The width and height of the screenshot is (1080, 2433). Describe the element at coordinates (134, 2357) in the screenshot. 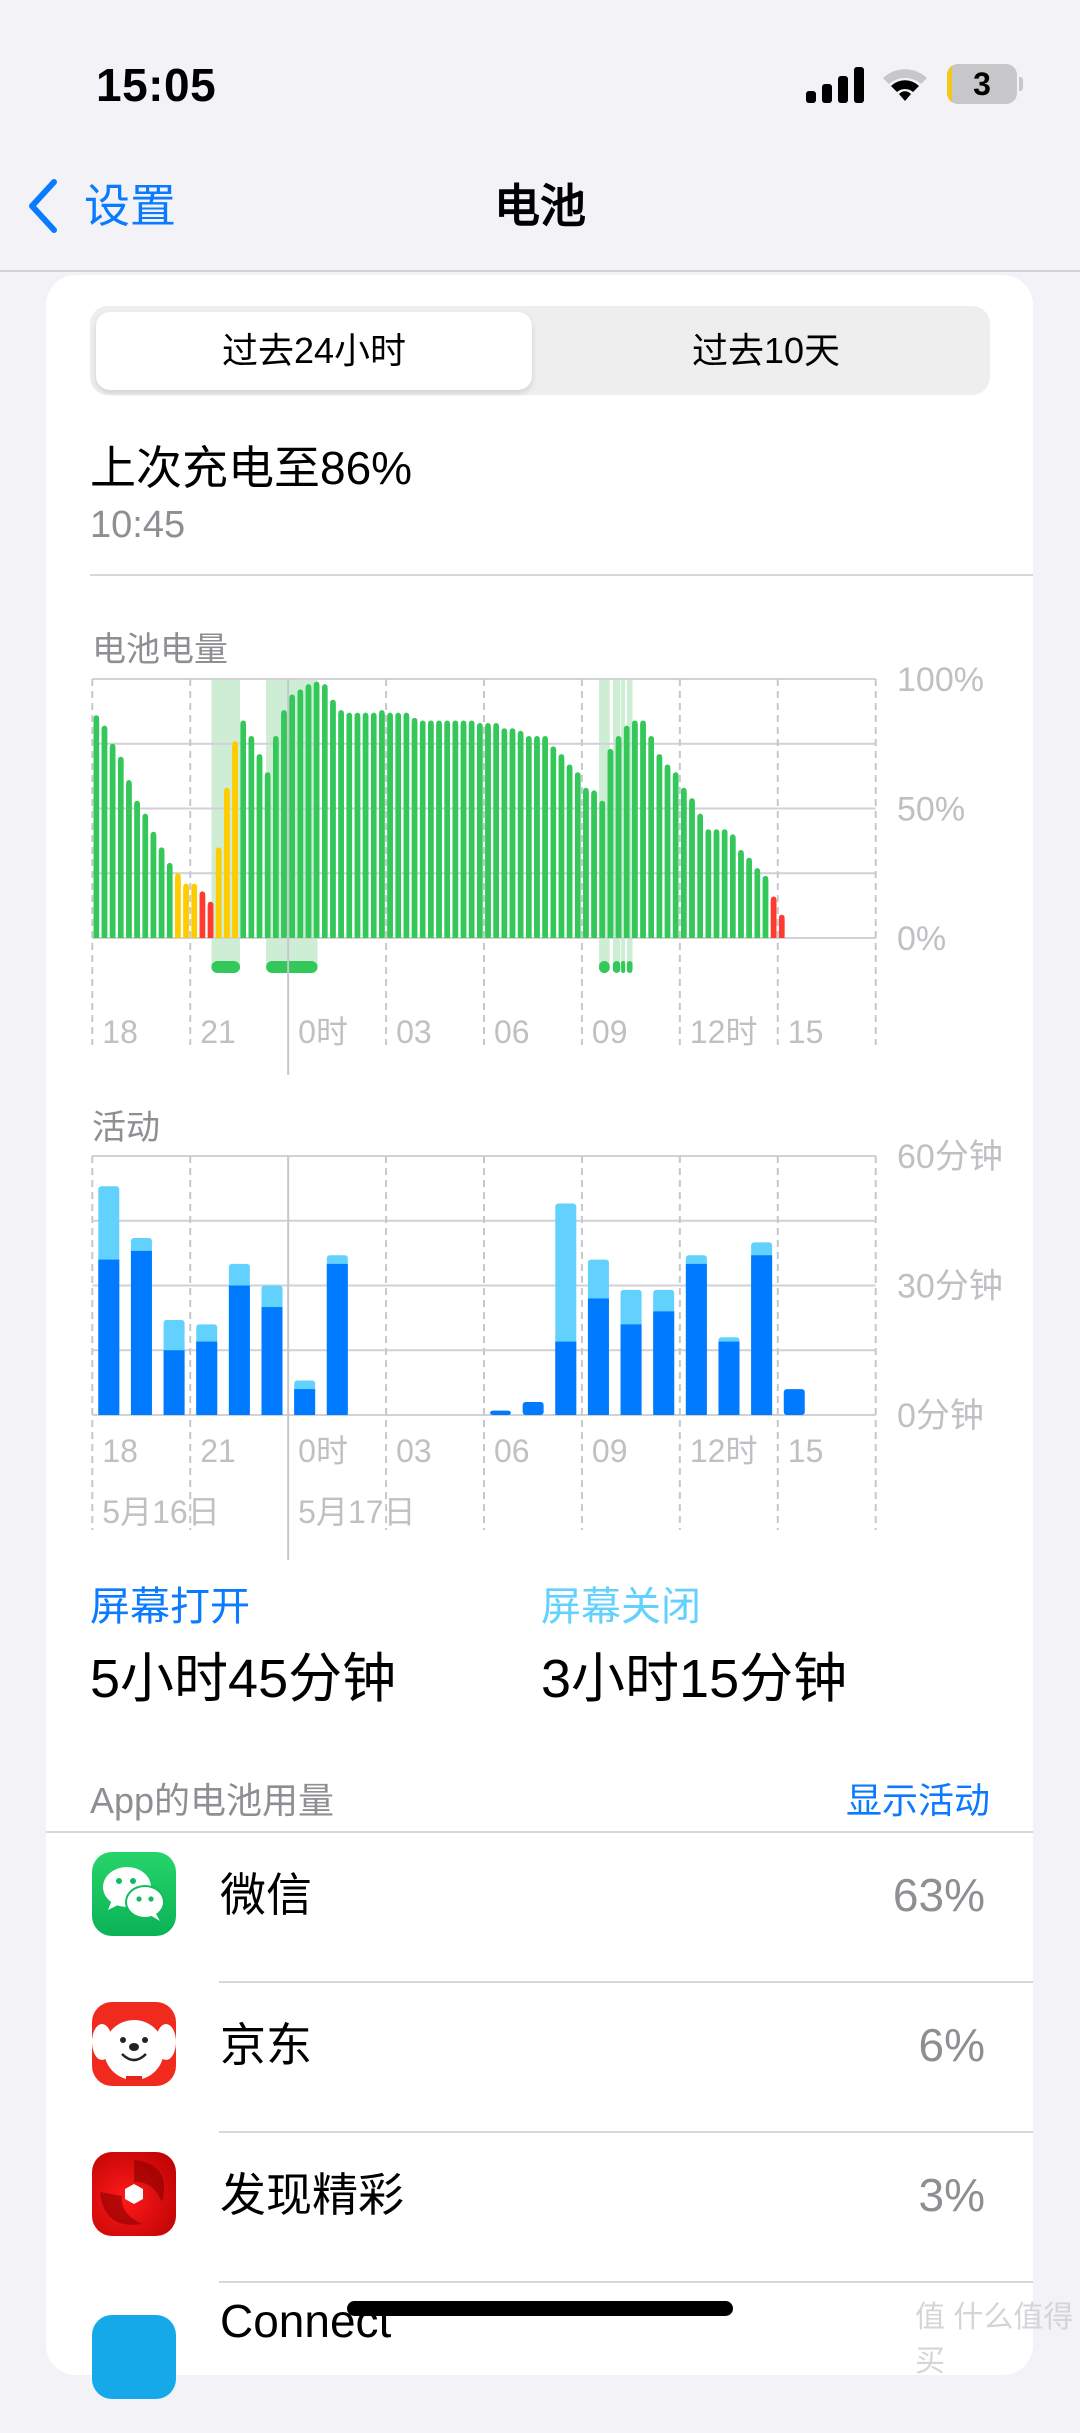

I see `connect-icon` at that location.